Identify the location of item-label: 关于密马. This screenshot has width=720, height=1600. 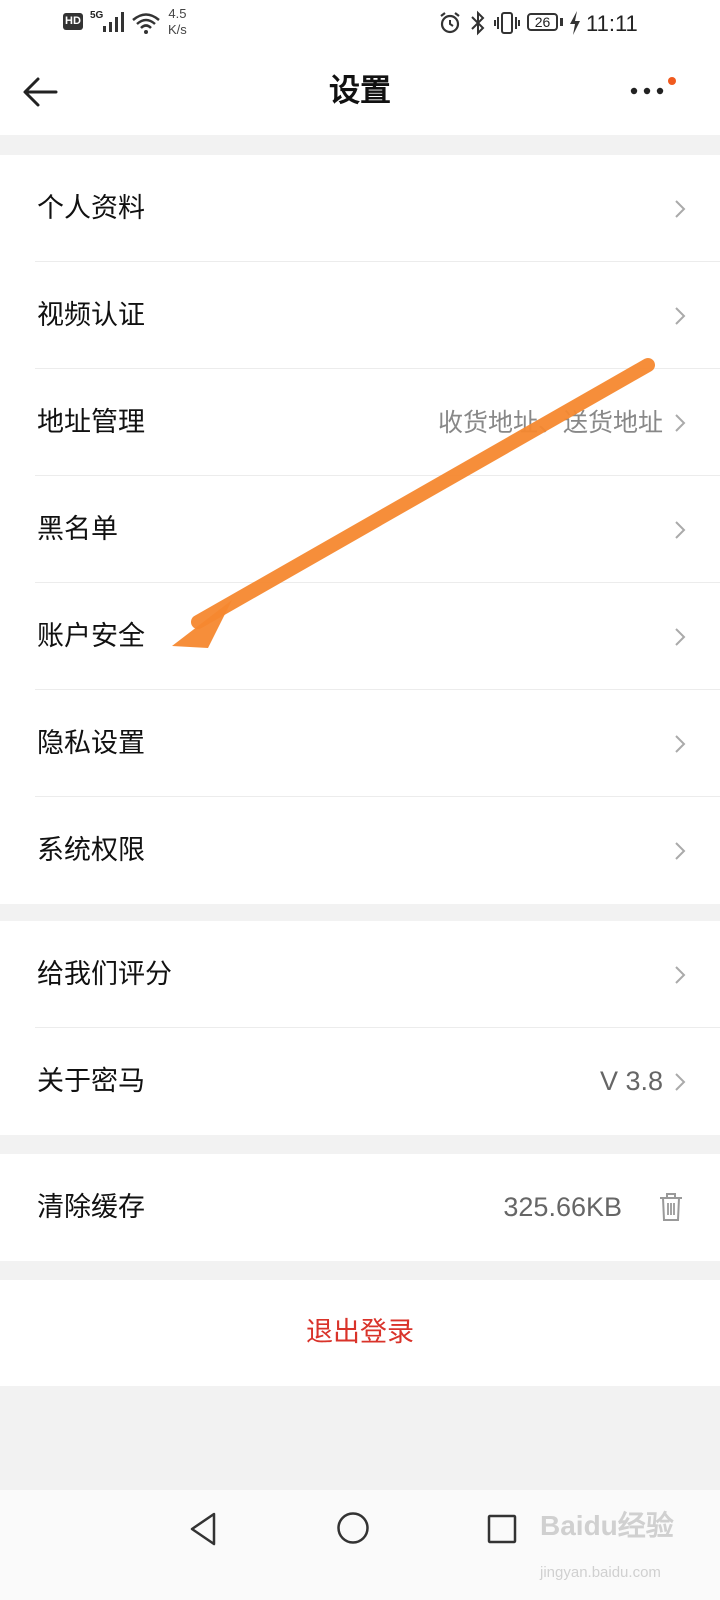
(91, 1081).